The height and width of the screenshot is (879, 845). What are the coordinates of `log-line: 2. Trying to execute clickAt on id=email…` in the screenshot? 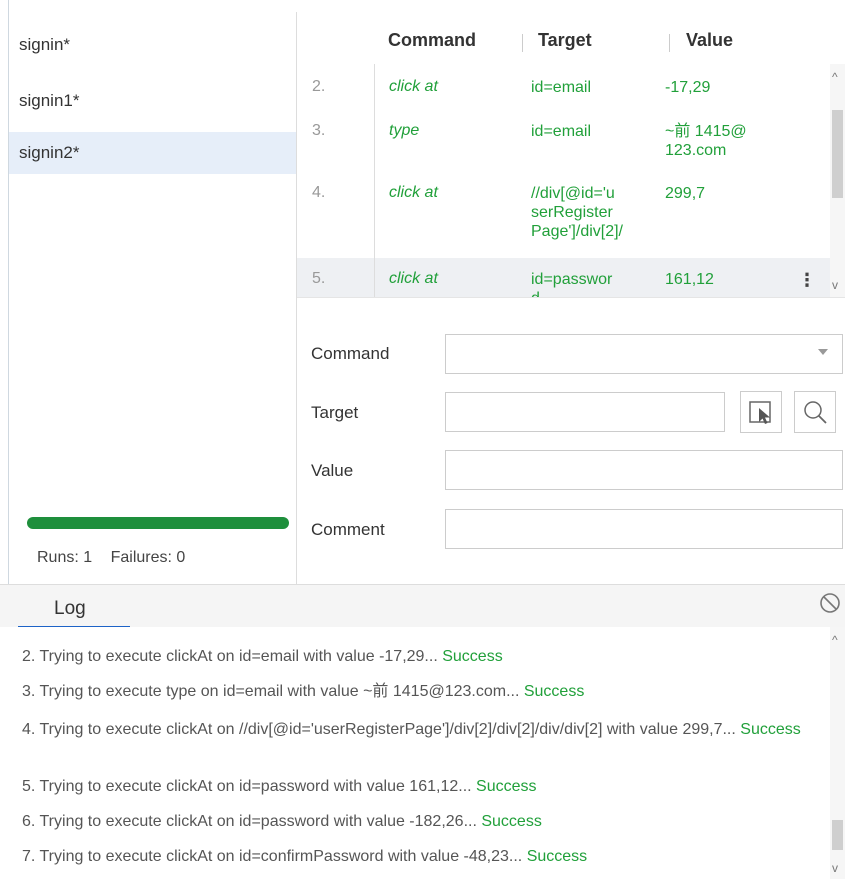 It's located at (422, 657).